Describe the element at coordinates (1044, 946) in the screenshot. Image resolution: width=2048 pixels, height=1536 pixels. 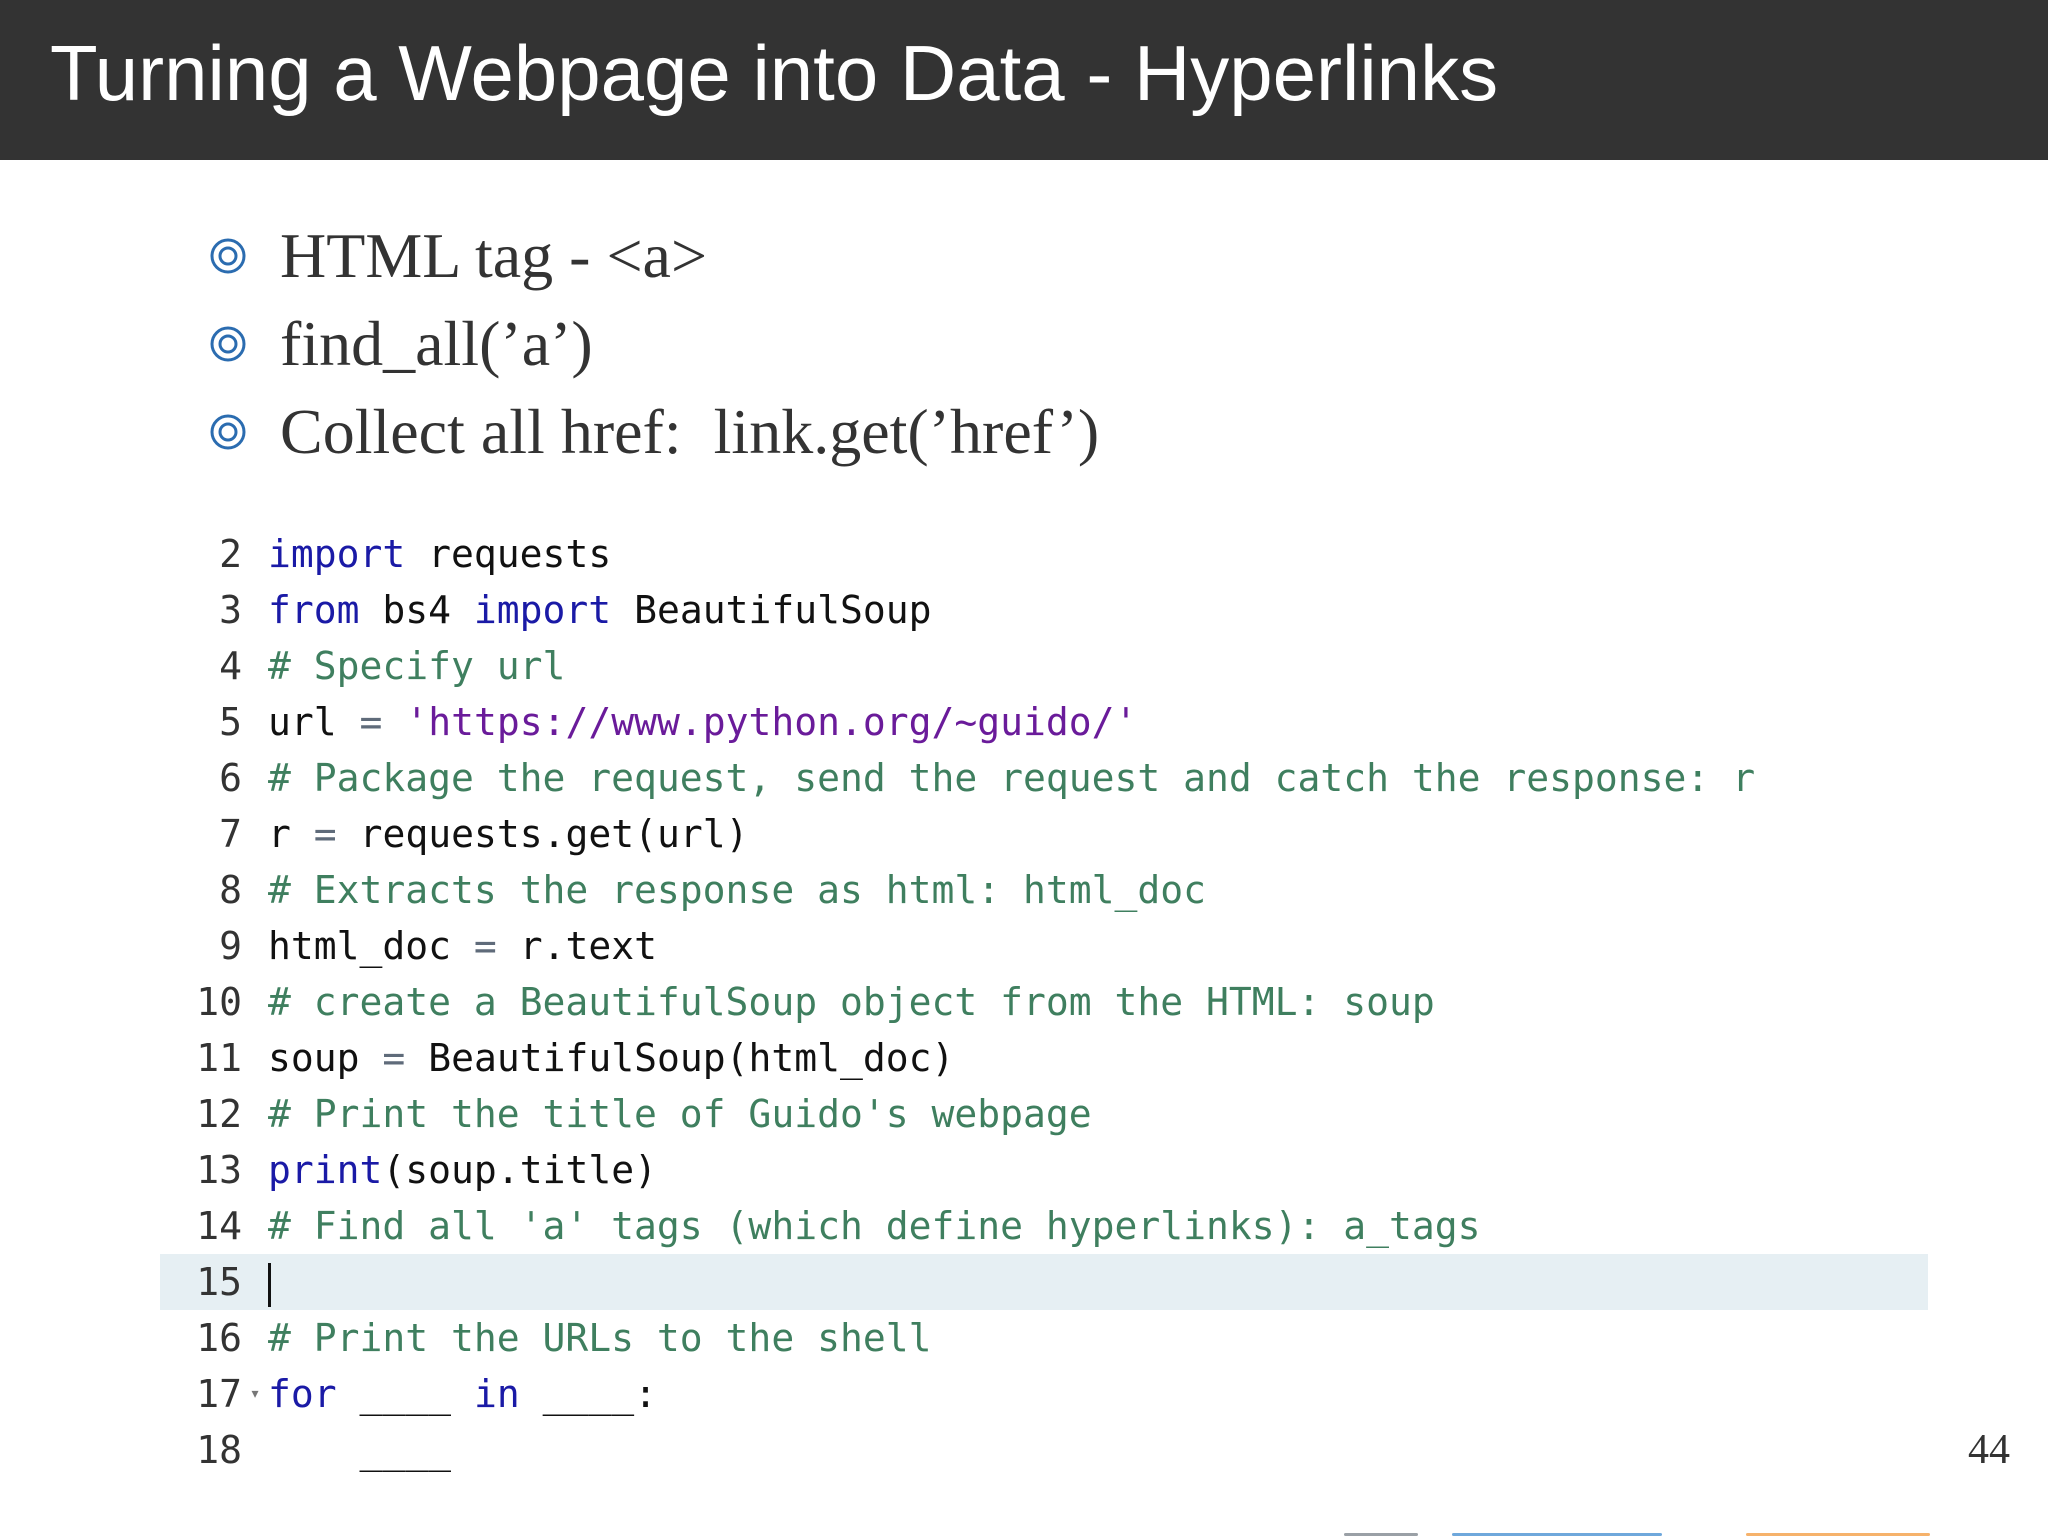
I see `code-line: 9 html_doc = r.text` at that location.